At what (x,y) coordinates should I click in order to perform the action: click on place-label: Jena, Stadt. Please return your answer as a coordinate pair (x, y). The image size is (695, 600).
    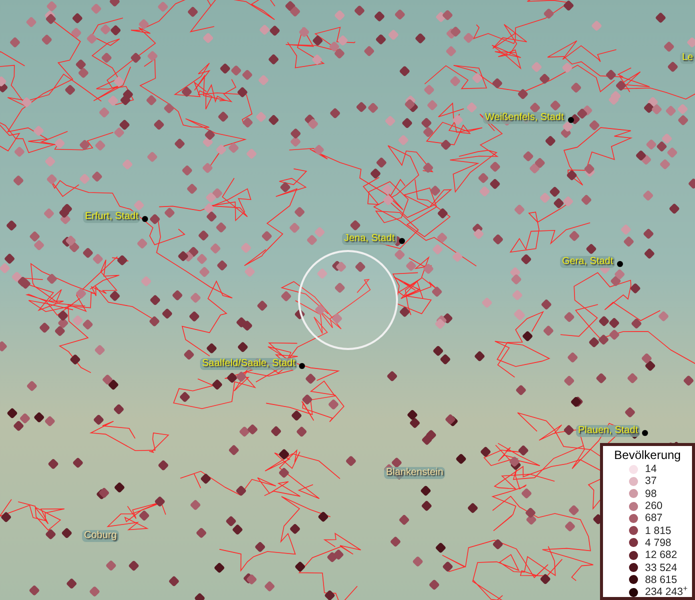
    Looking at the image, I should click on (369, 239).